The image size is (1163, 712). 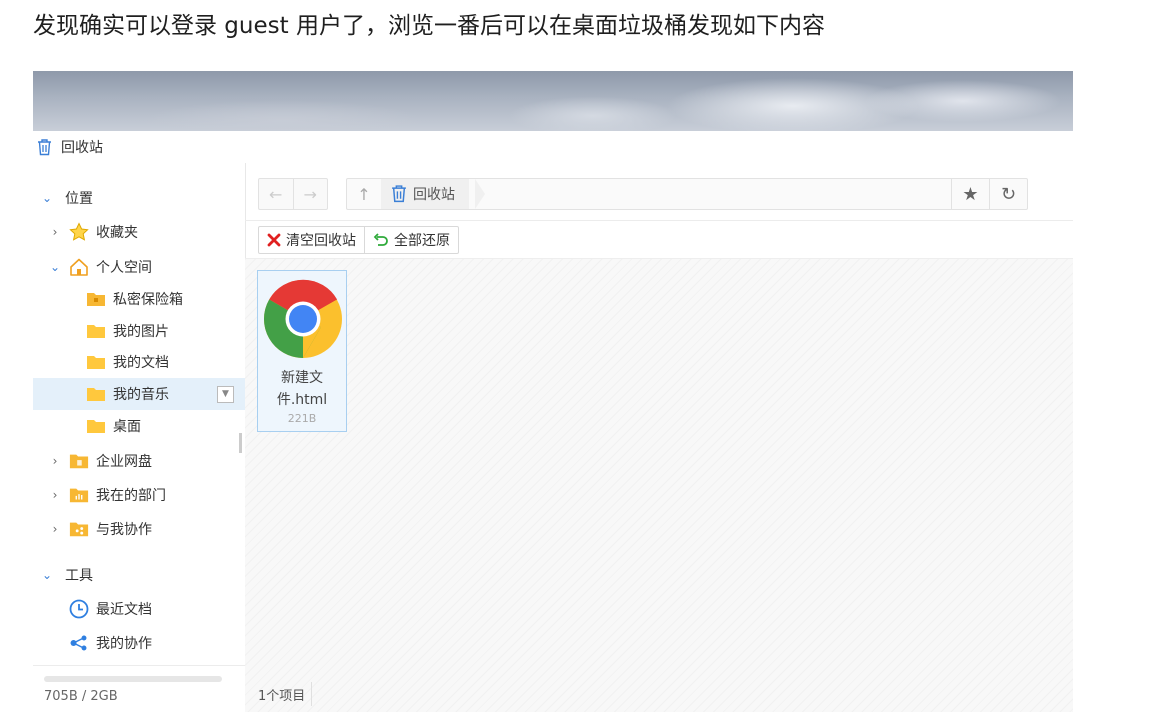 I want to click on file-name-line: 件.html, so click(x=302, y=400).